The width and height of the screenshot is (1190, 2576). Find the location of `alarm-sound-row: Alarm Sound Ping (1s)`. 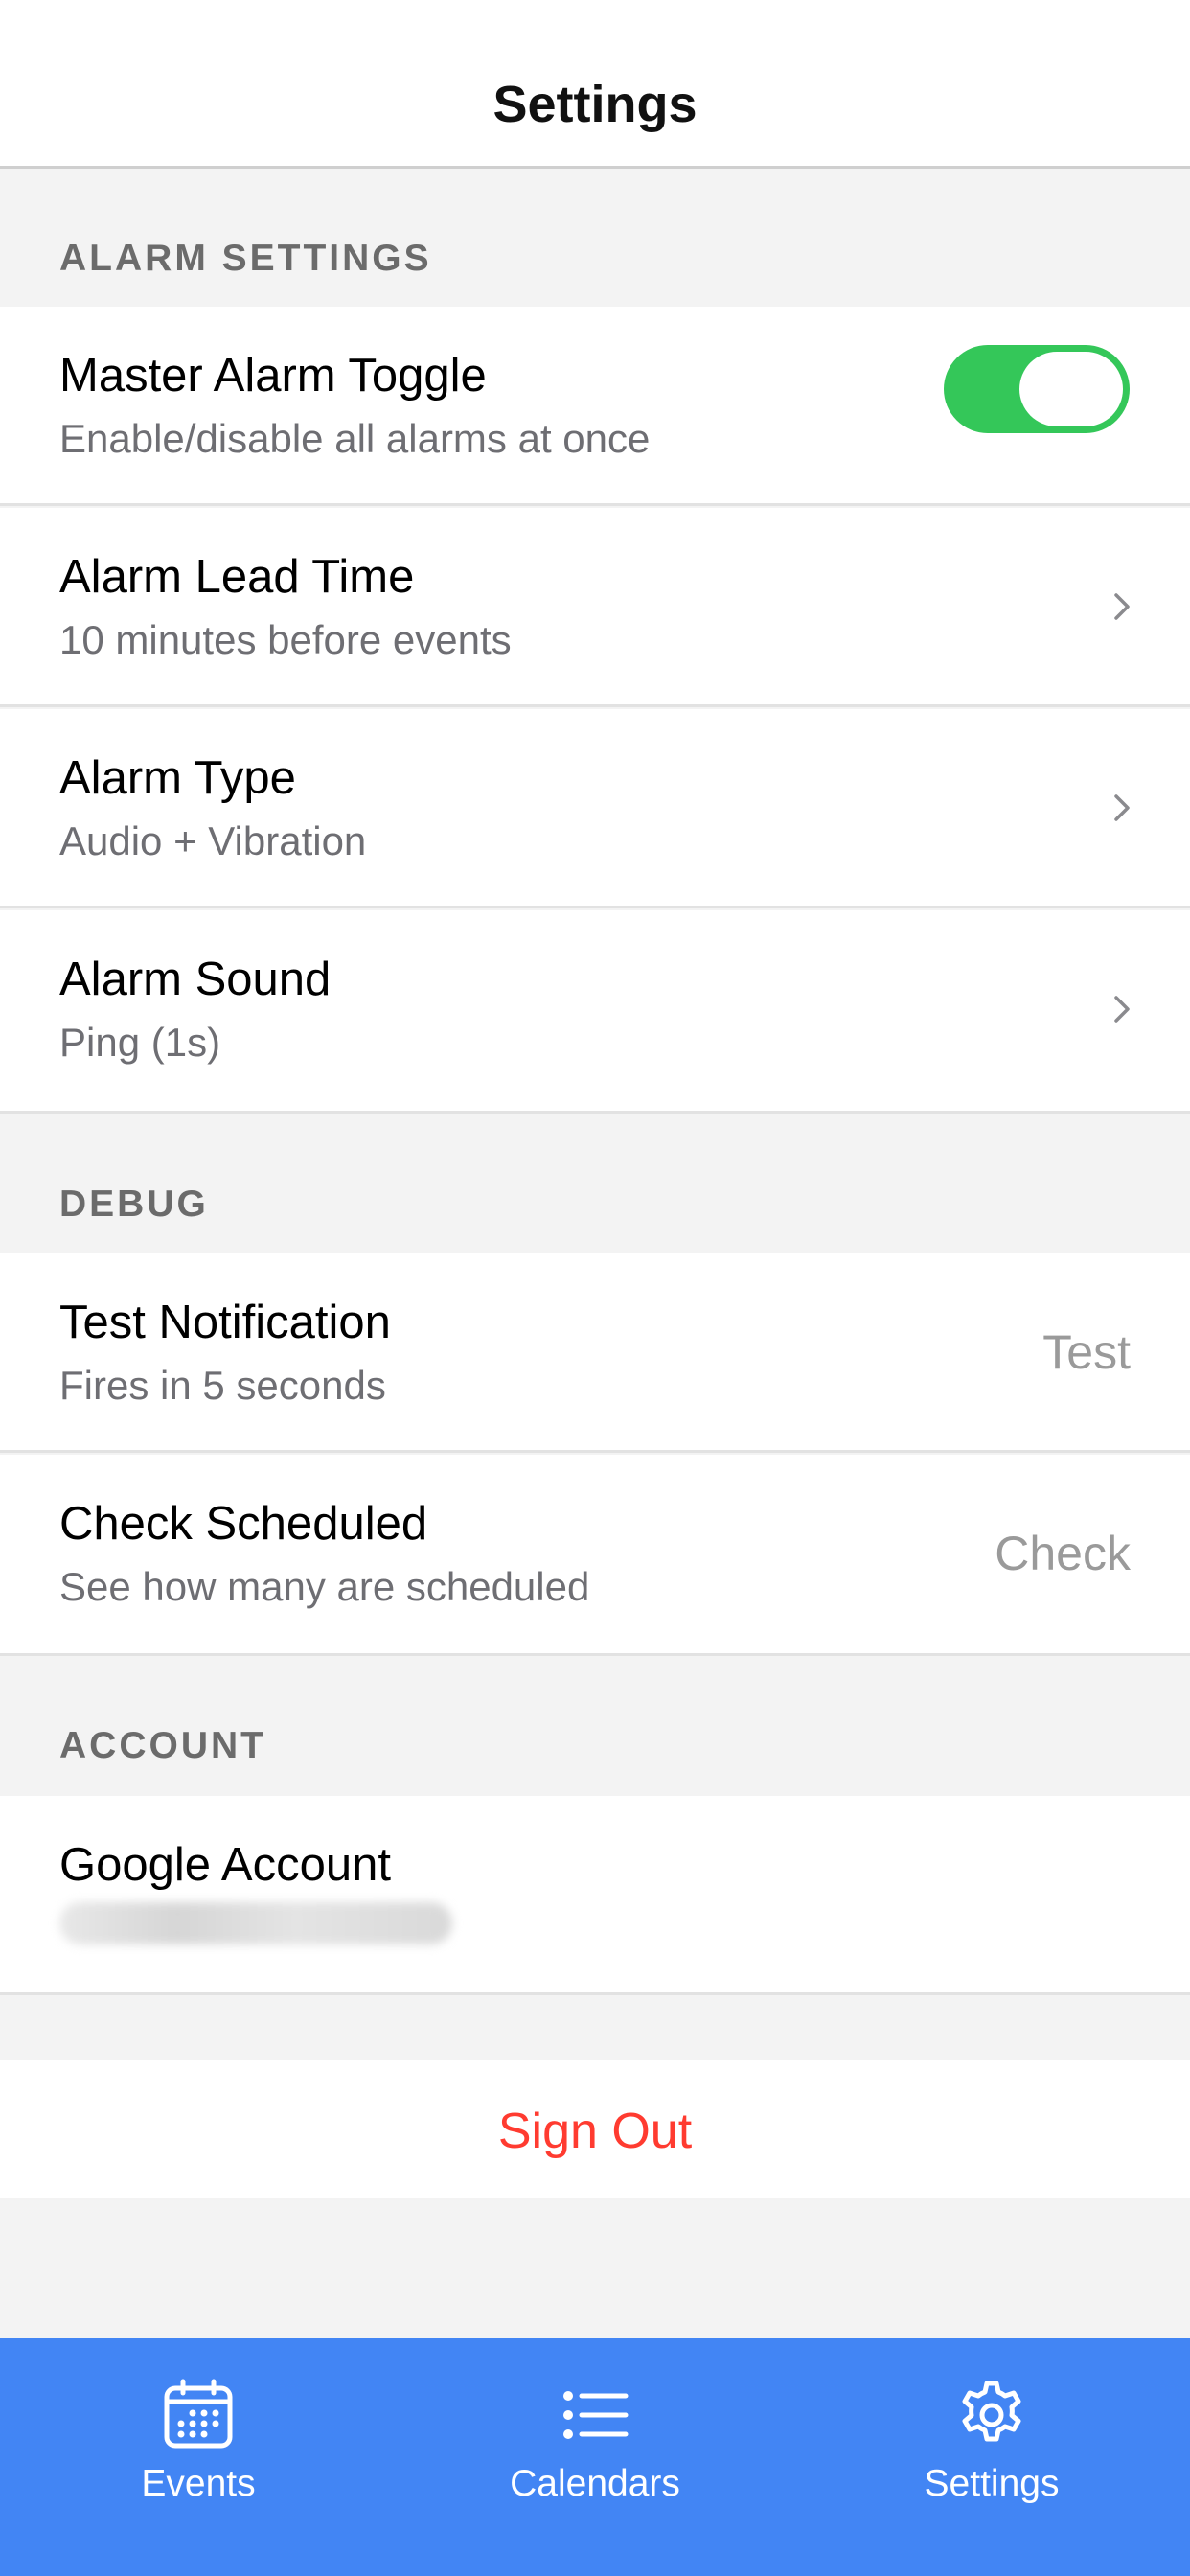

alarm-sound-row: Alarm Sound Ping (1s) is located at coordinates (595, 1012).